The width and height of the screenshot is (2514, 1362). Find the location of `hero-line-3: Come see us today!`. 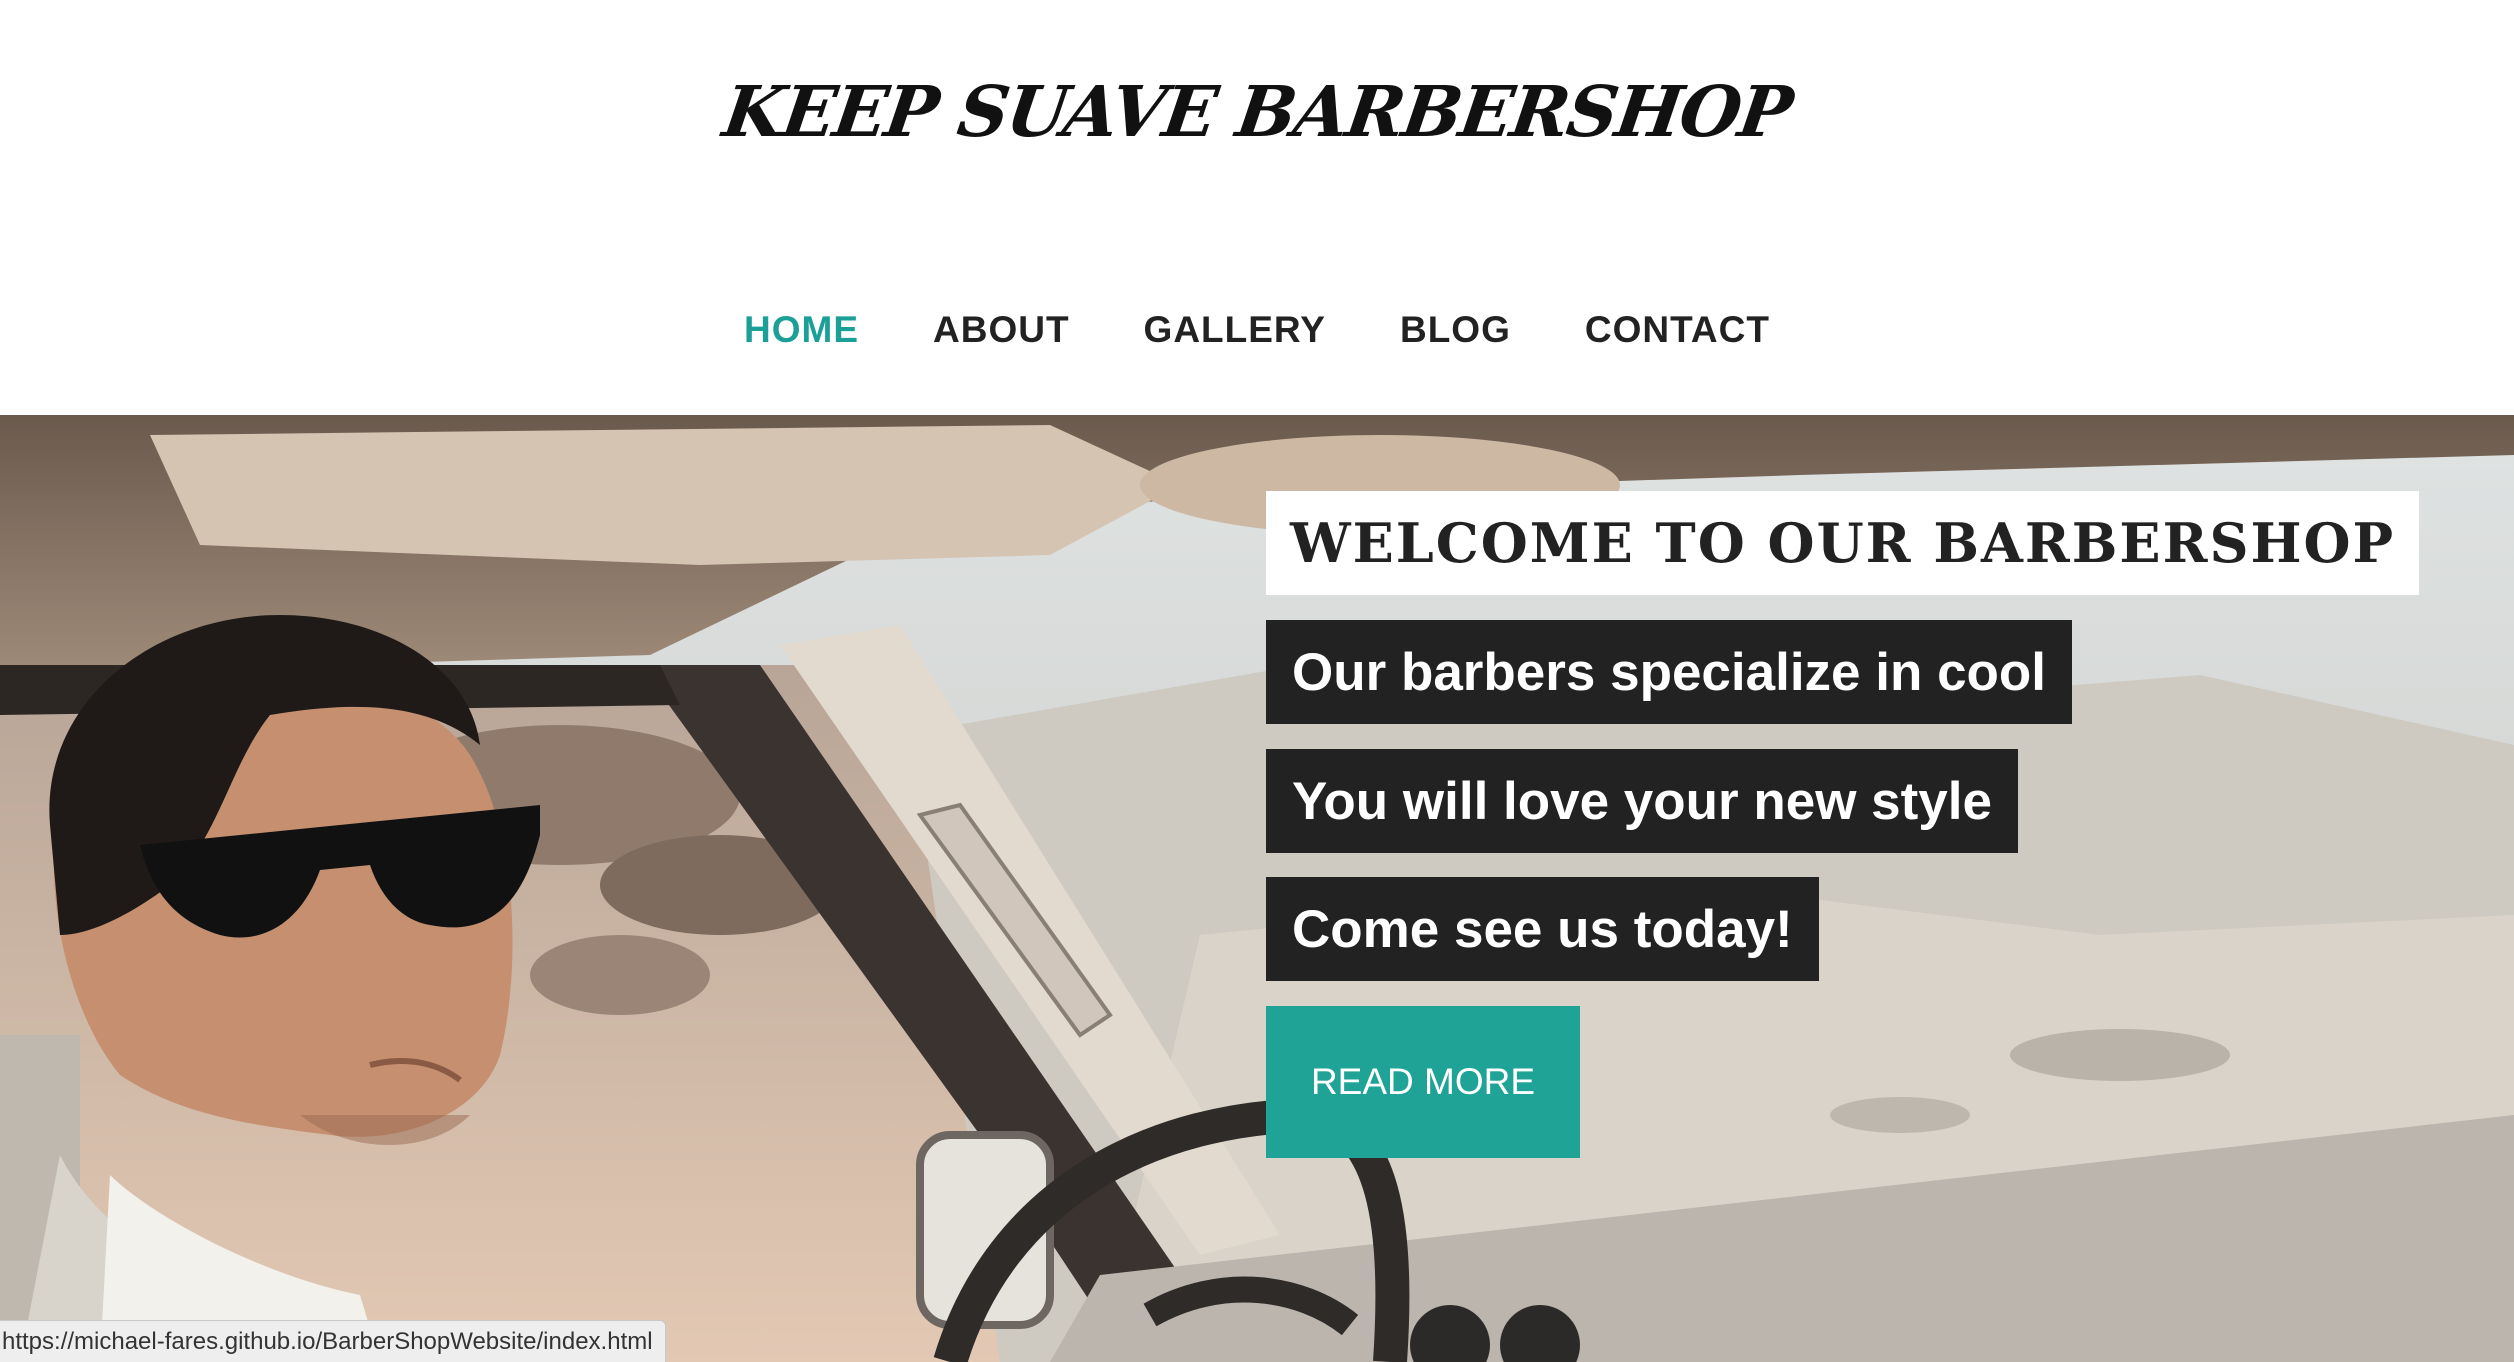

hero-line-3: Come see us today! is located at coordinates (1542, 929).